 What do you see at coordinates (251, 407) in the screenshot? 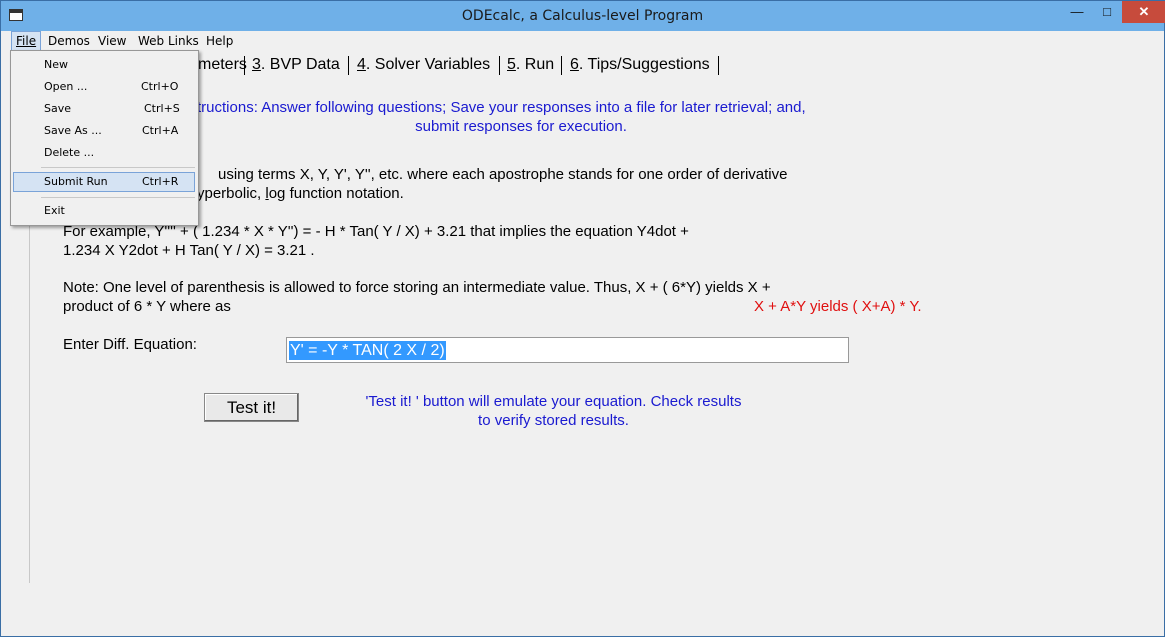
I see `test-it-button: Test it!` at bounding box center [251, 407].